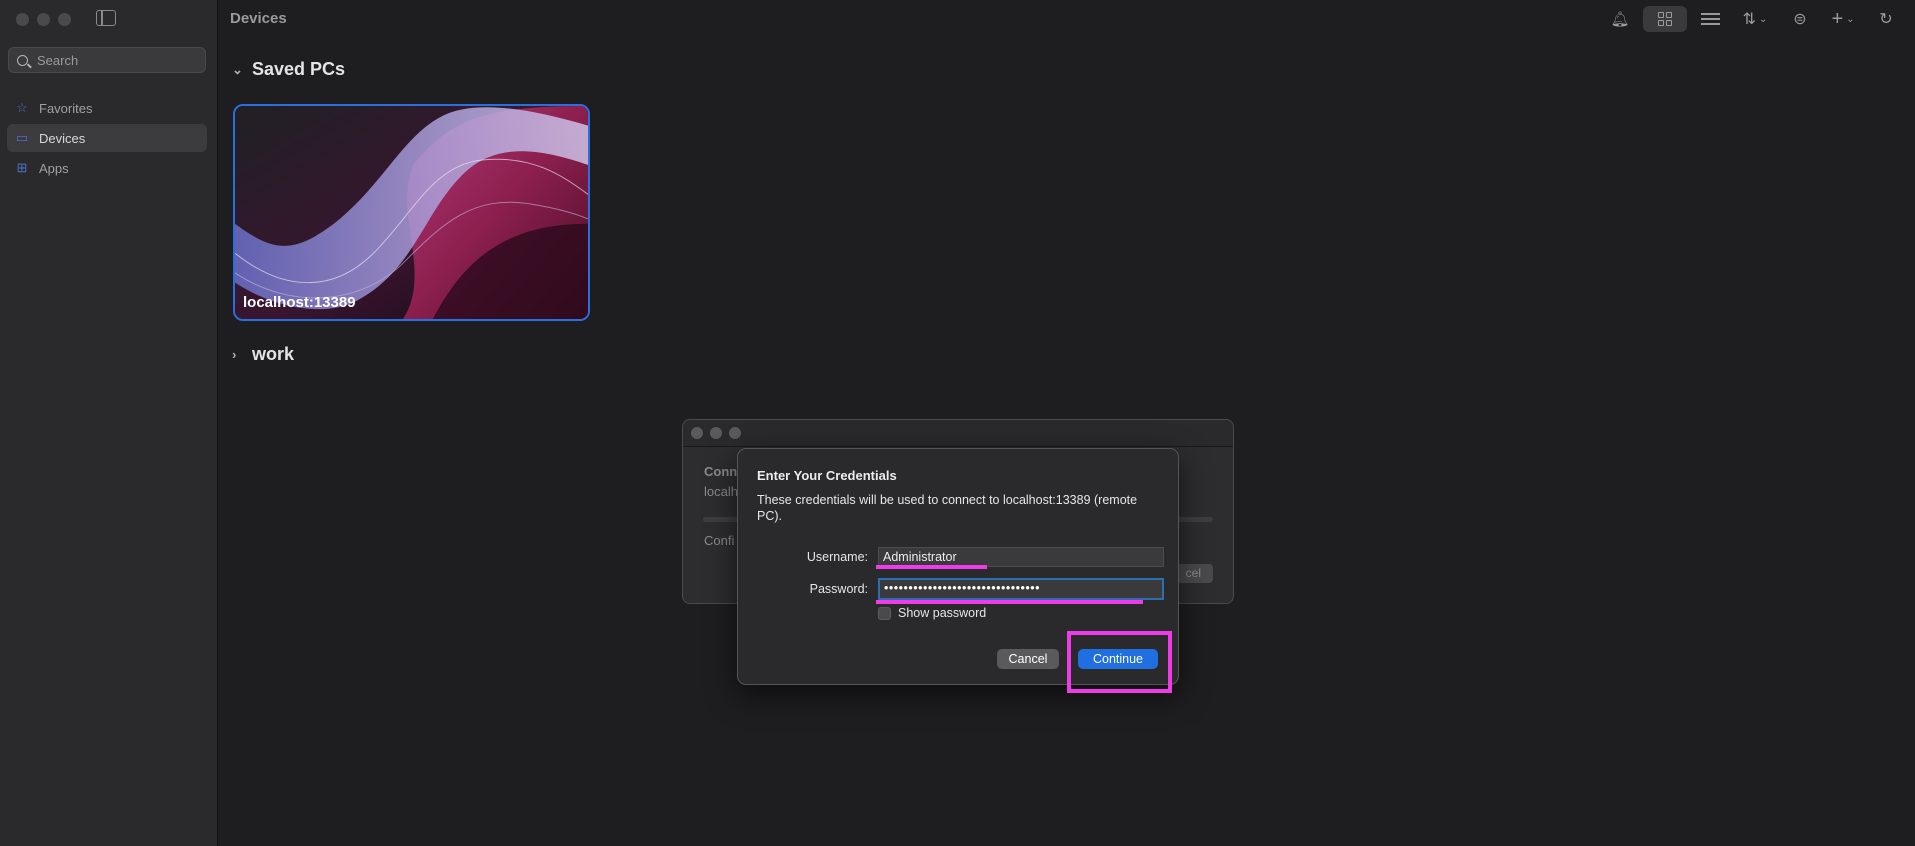 The height and width of the screenshot is (846, 1915). I want to click on section-title: work, so click(273, 354).